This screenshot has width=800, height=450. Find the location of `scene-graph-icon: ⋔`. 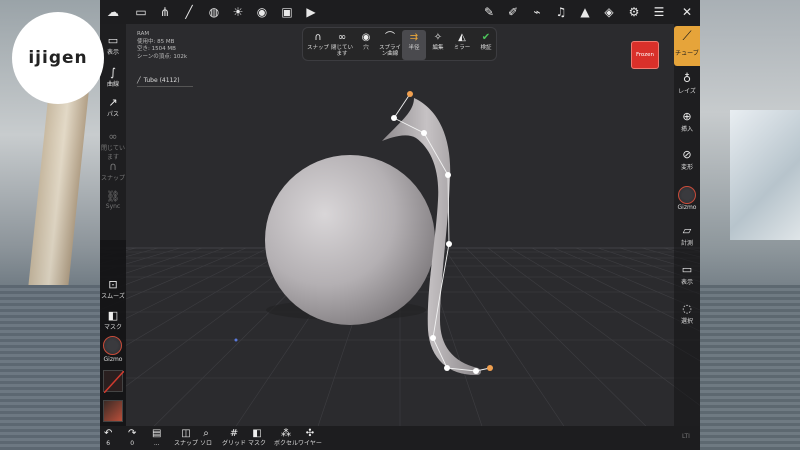

scene-graph-icon: ⋔ is located at coordinates (165, 12).